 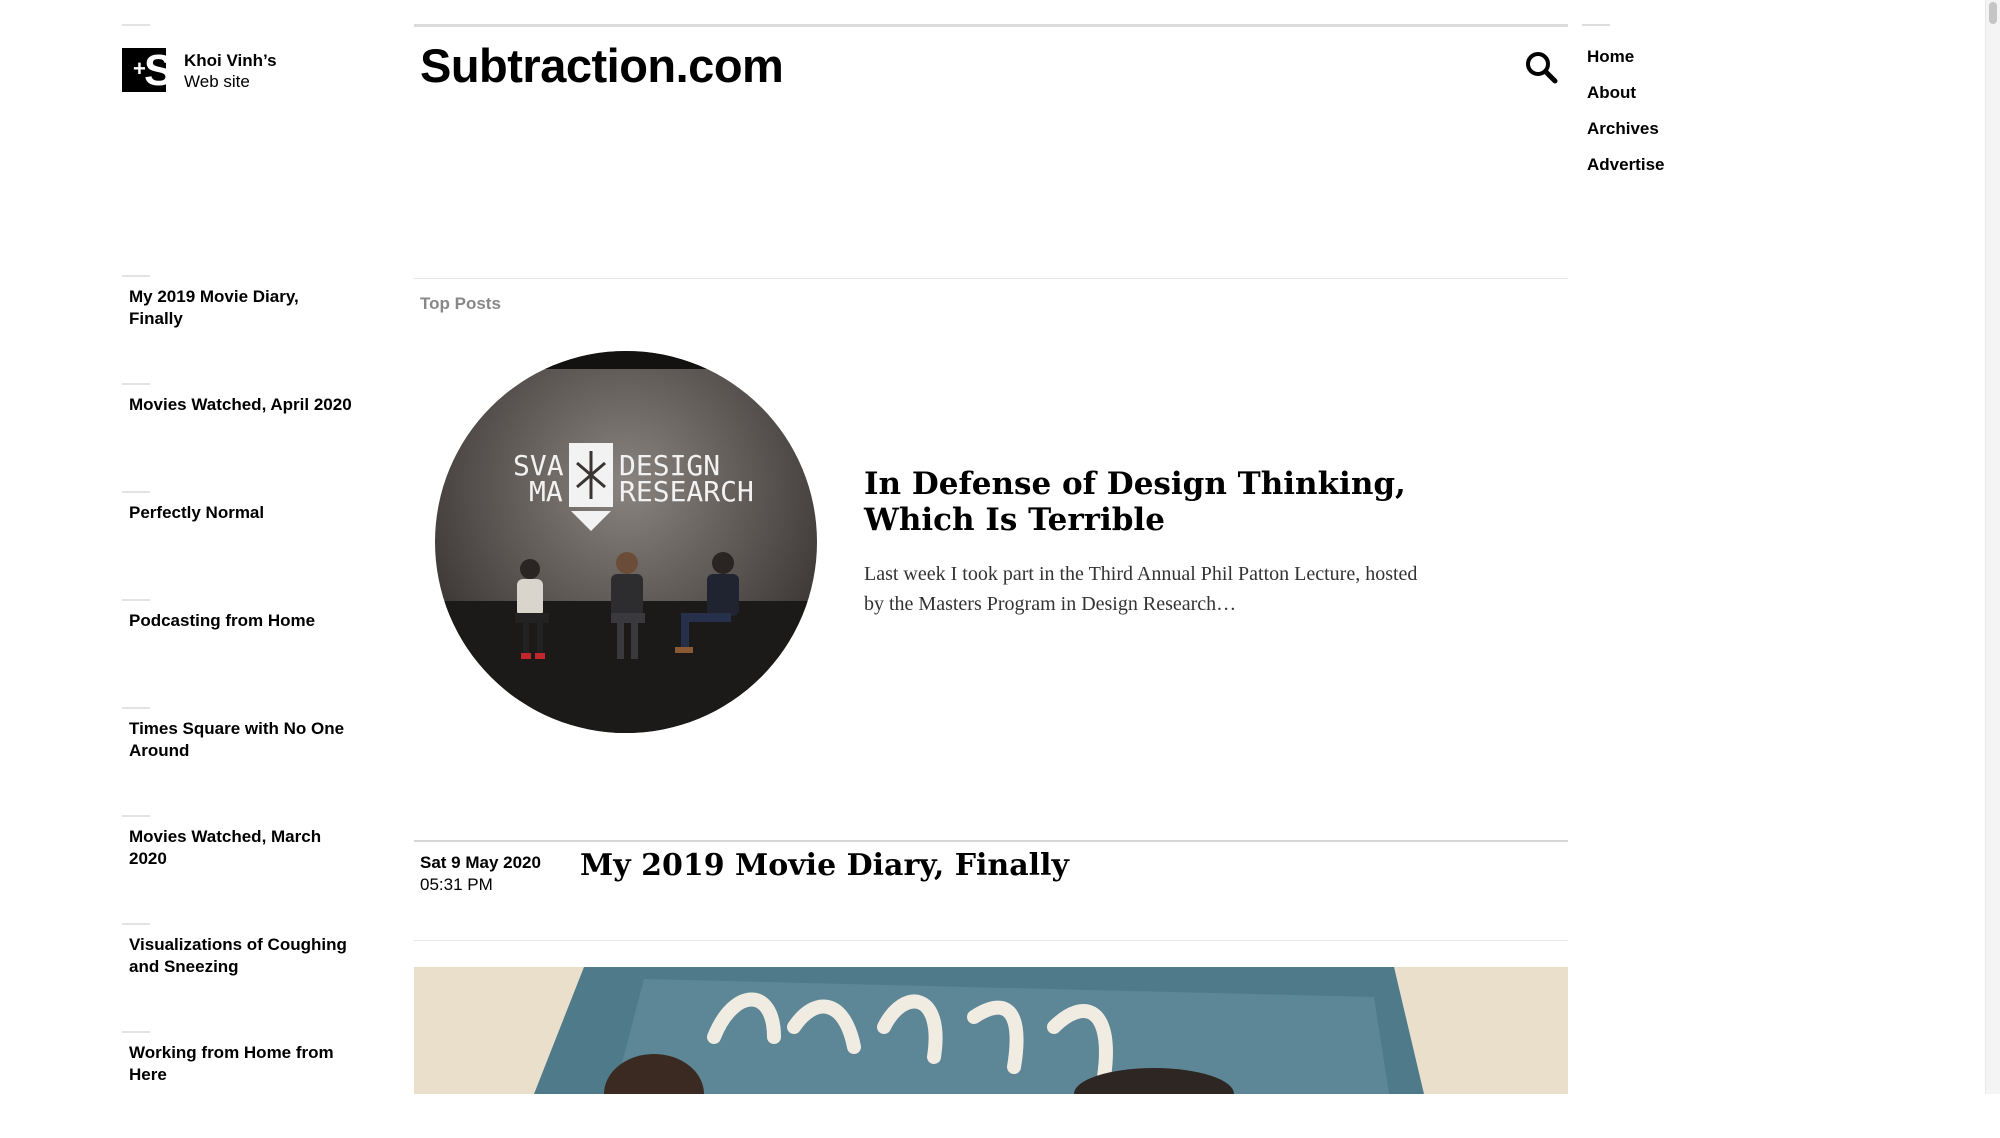 I want to click on sidebar-item-label: Working from Home from Here, so click(x=243, y=1064).